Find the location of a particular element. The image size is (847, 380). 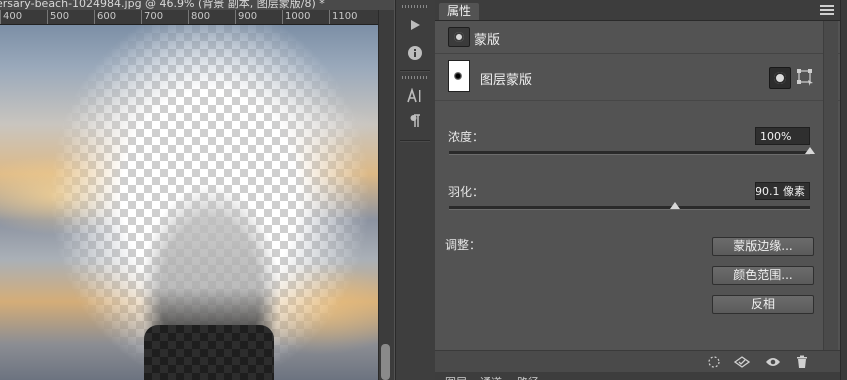

character-panel-icon is located at coordinates (415, 96).